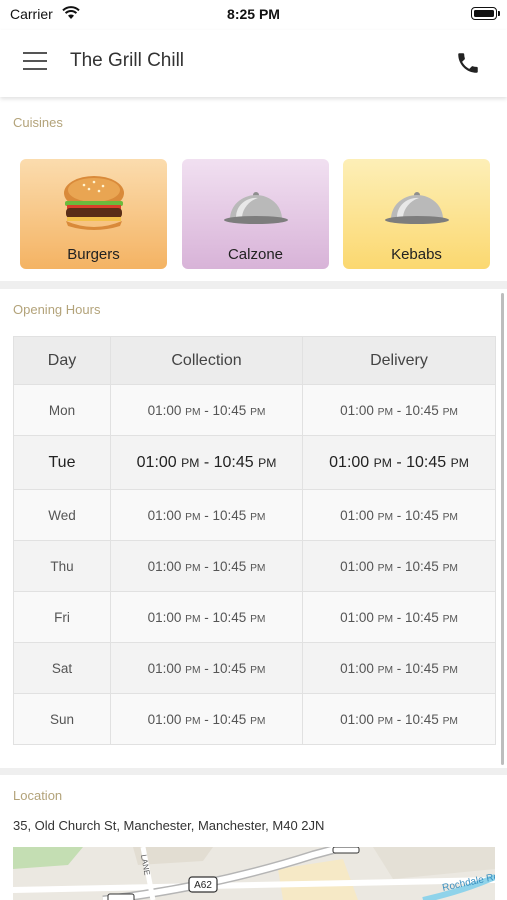 Image resolution: width=507 pixels, height=900 pixels. What do you see at coordinates (485, 13) in the screenshot?
I see `battery-icon` at bounding box center [485, 13].